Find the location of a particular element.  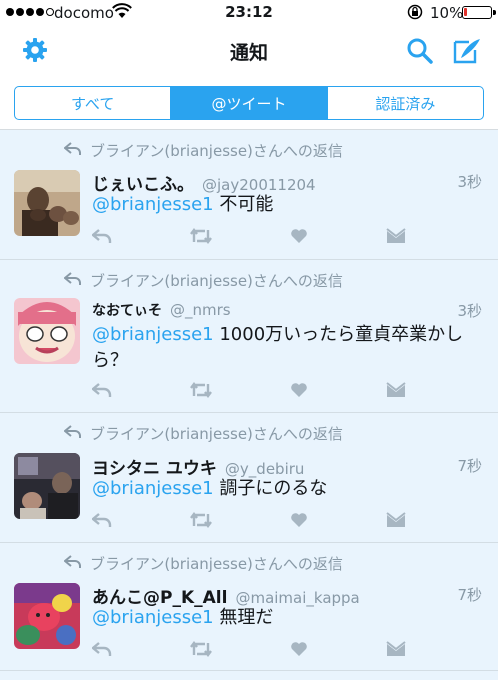

tab-all: すべて is located at coordinates (92, 103).